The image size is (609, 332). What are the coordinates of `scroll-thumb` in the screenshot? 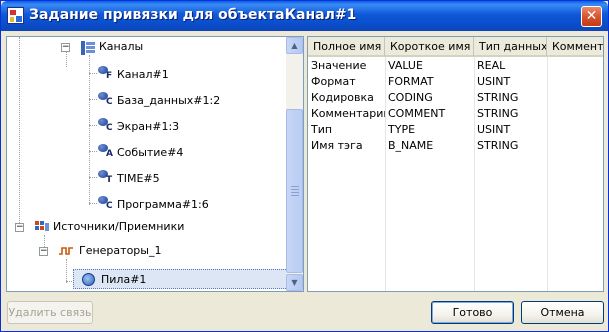 It's located at (294, 191).